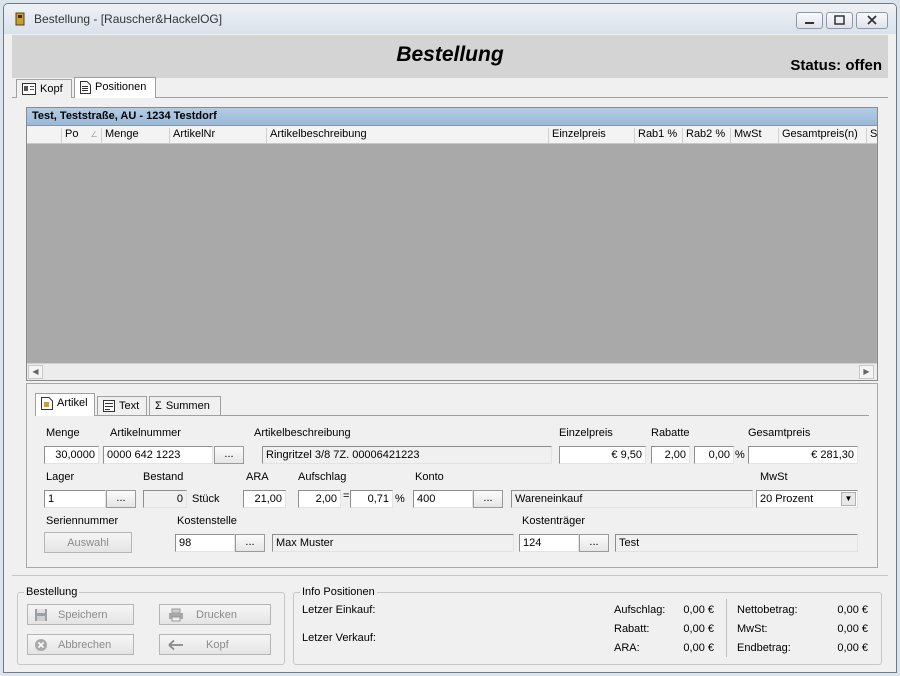  Describe the element at coordinates (71, 455) in the screenshot. I see `menge-field: 30,0000` at that location.